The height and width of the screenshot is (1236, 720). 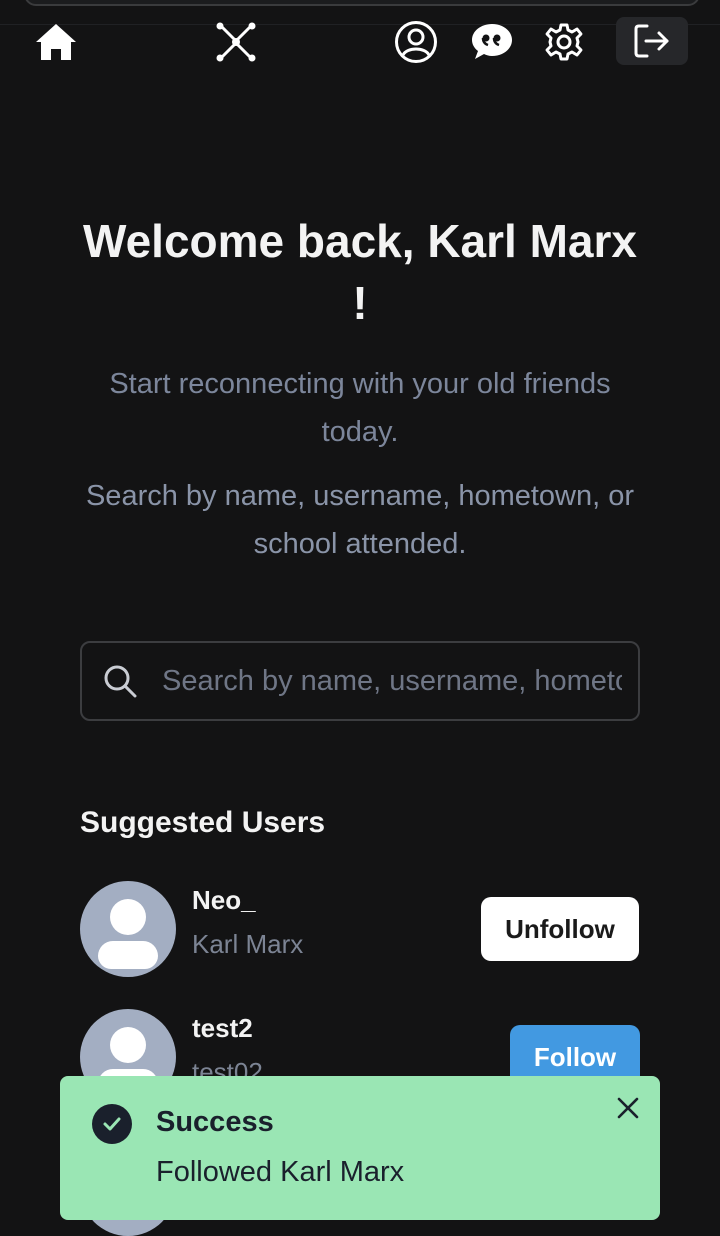 I want to click on profile-nav-button, so click(x=416, y=42).